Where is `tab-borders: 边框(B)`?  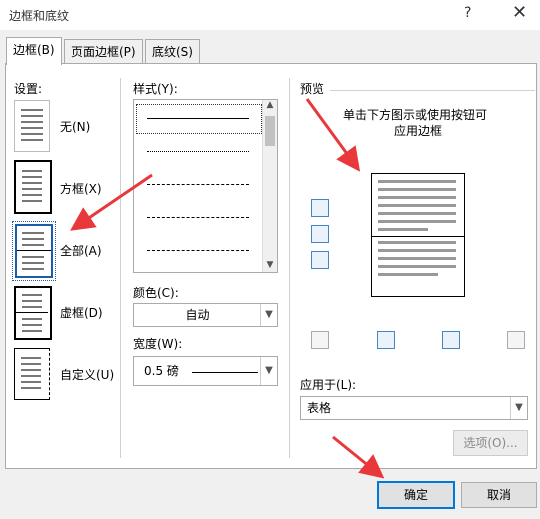 tab-borders: 边框(B) is located at coordinates (34, 51).